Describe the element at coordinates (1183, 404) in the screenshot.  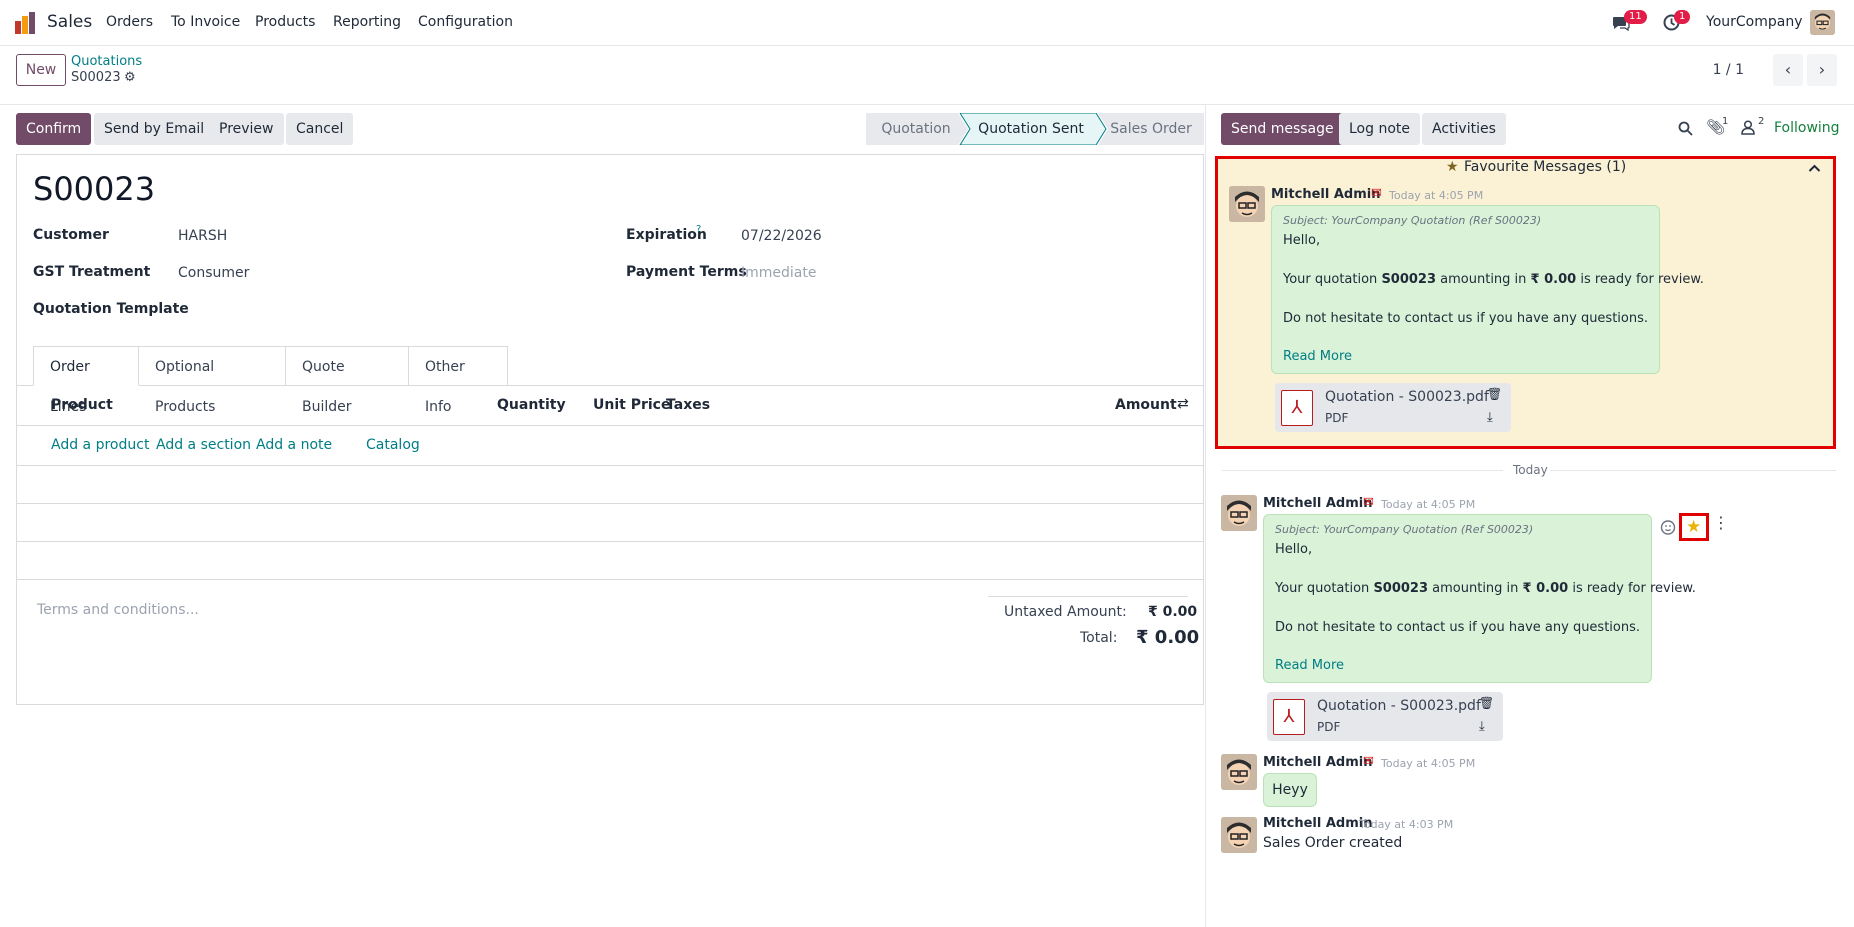
I see `optional-columns-icon: ⇄` at that location.